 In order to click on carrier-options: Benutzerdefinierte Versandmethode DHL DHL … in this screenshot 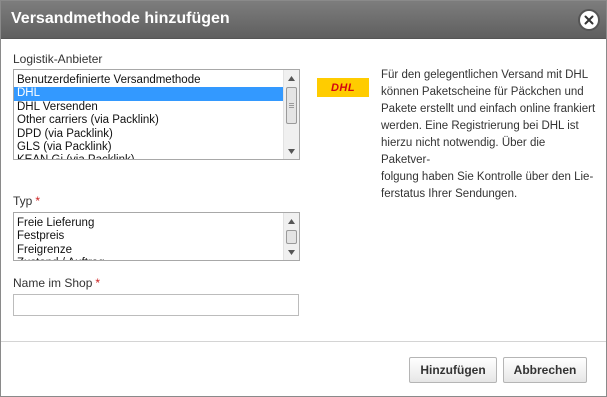, I will do `click(148, 116)`.